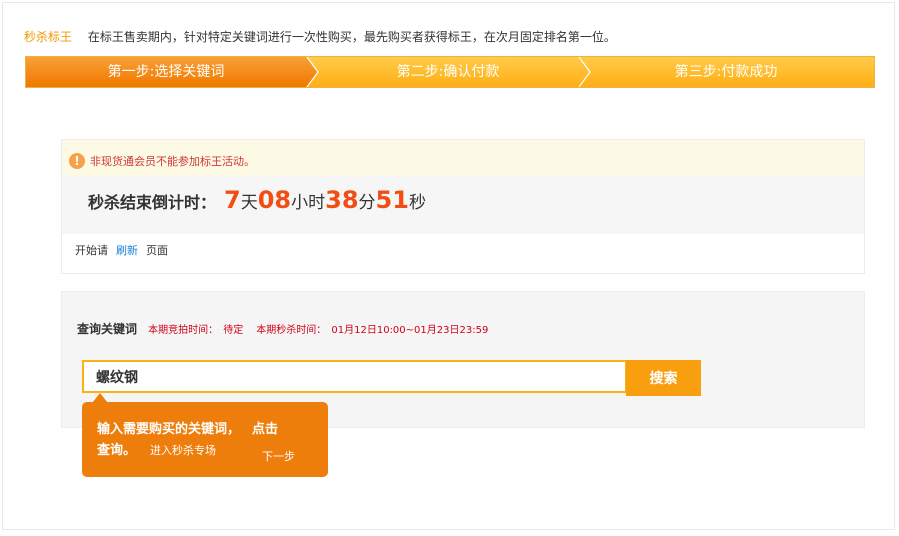 This screenshot has width=899, height=536. What do you see at coordinates (232, 200) in the screenshot?
I see `countdown-days: 7` at bounding box center [232, 200].